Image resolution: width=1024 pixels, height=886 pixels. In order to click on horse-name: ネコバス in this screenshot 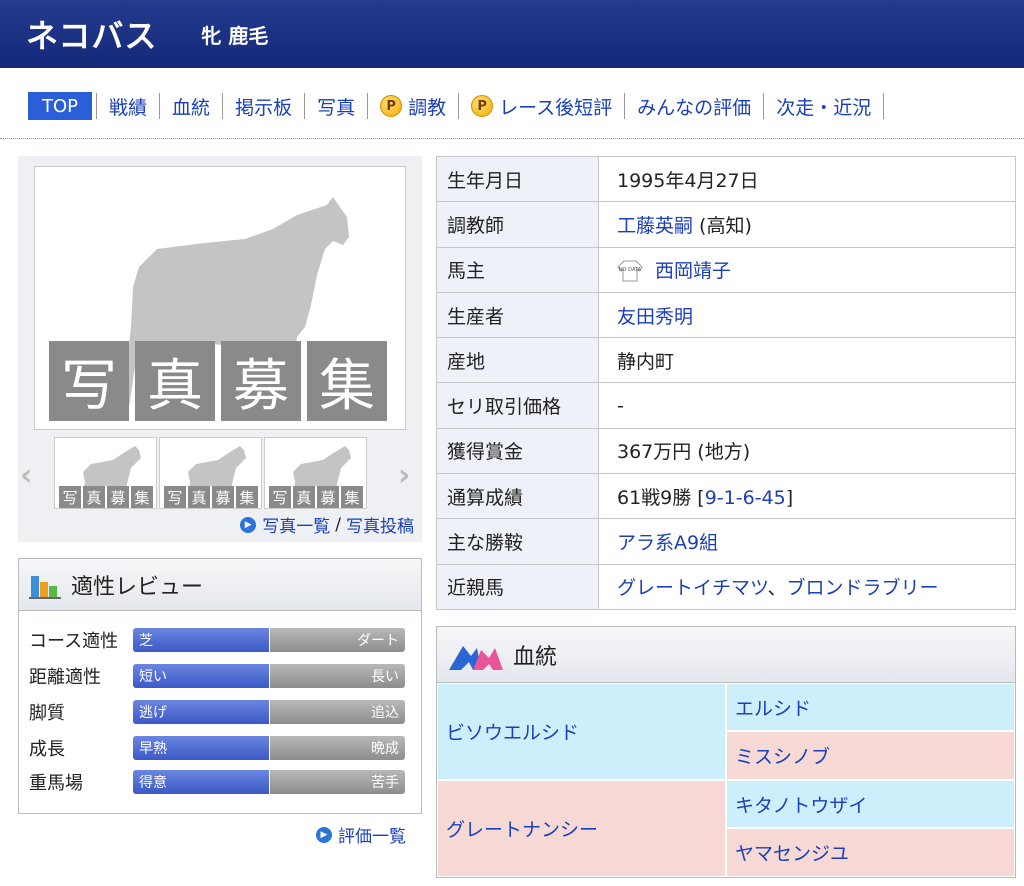, I will do `click(92, 36)`.